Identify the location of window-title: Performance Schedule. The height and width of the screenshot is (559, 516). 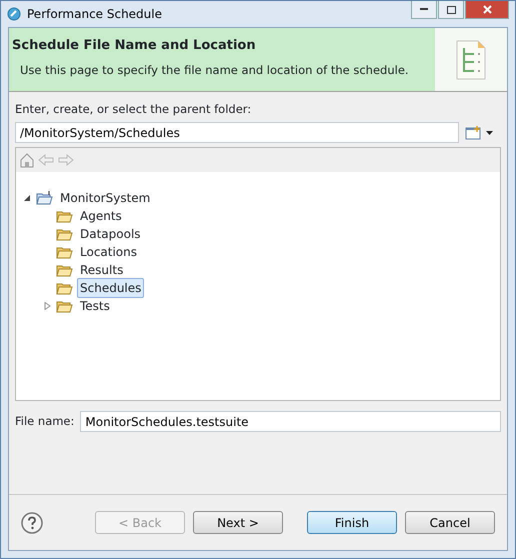
(94, 14).